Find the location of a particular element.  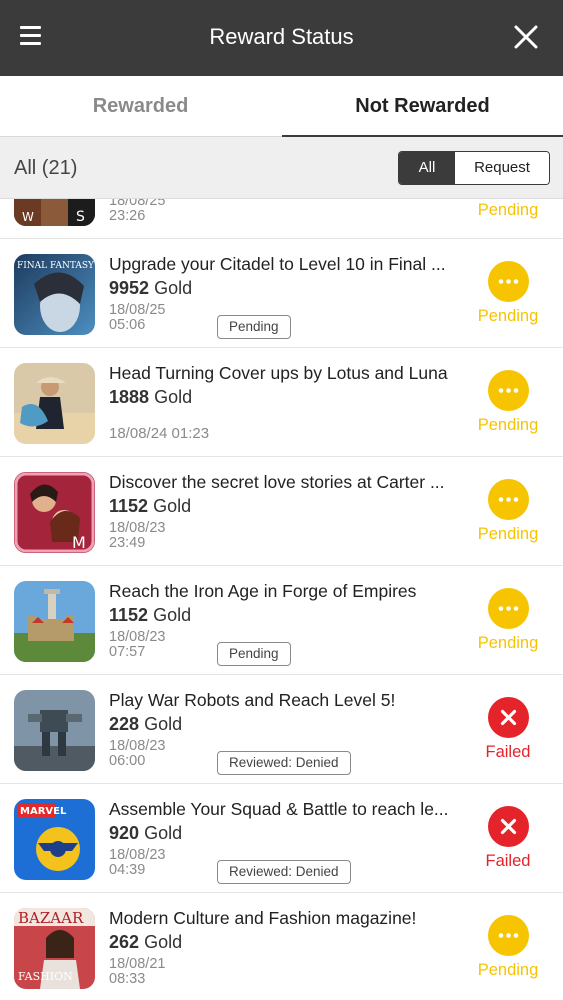

filter-bar: All (21) All Request is located at coordinates (281, 168).